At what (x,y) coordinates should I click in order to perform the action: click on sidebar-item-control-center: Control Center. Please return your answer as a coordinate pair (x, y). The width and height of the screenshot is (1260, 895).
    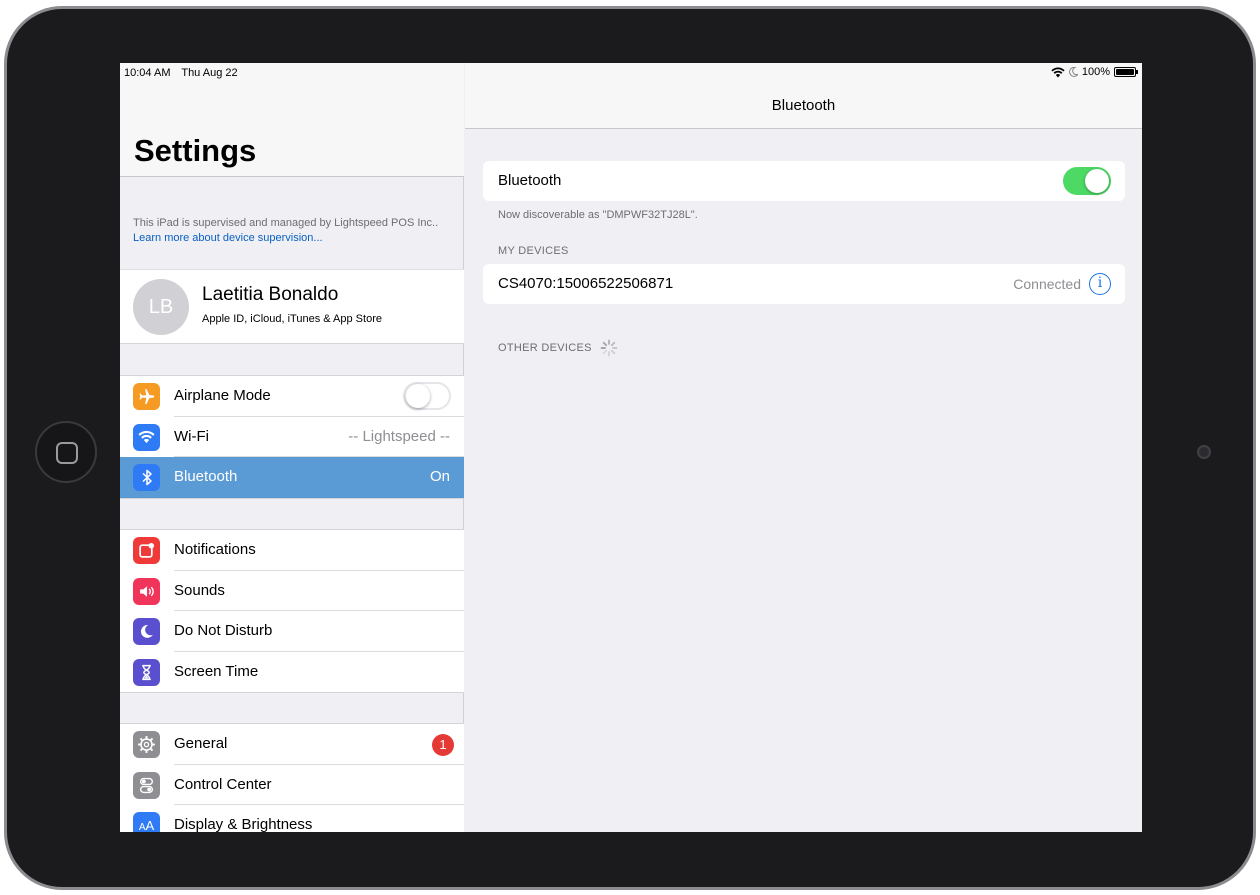
    Looking at the image, I should click on (292, 785).